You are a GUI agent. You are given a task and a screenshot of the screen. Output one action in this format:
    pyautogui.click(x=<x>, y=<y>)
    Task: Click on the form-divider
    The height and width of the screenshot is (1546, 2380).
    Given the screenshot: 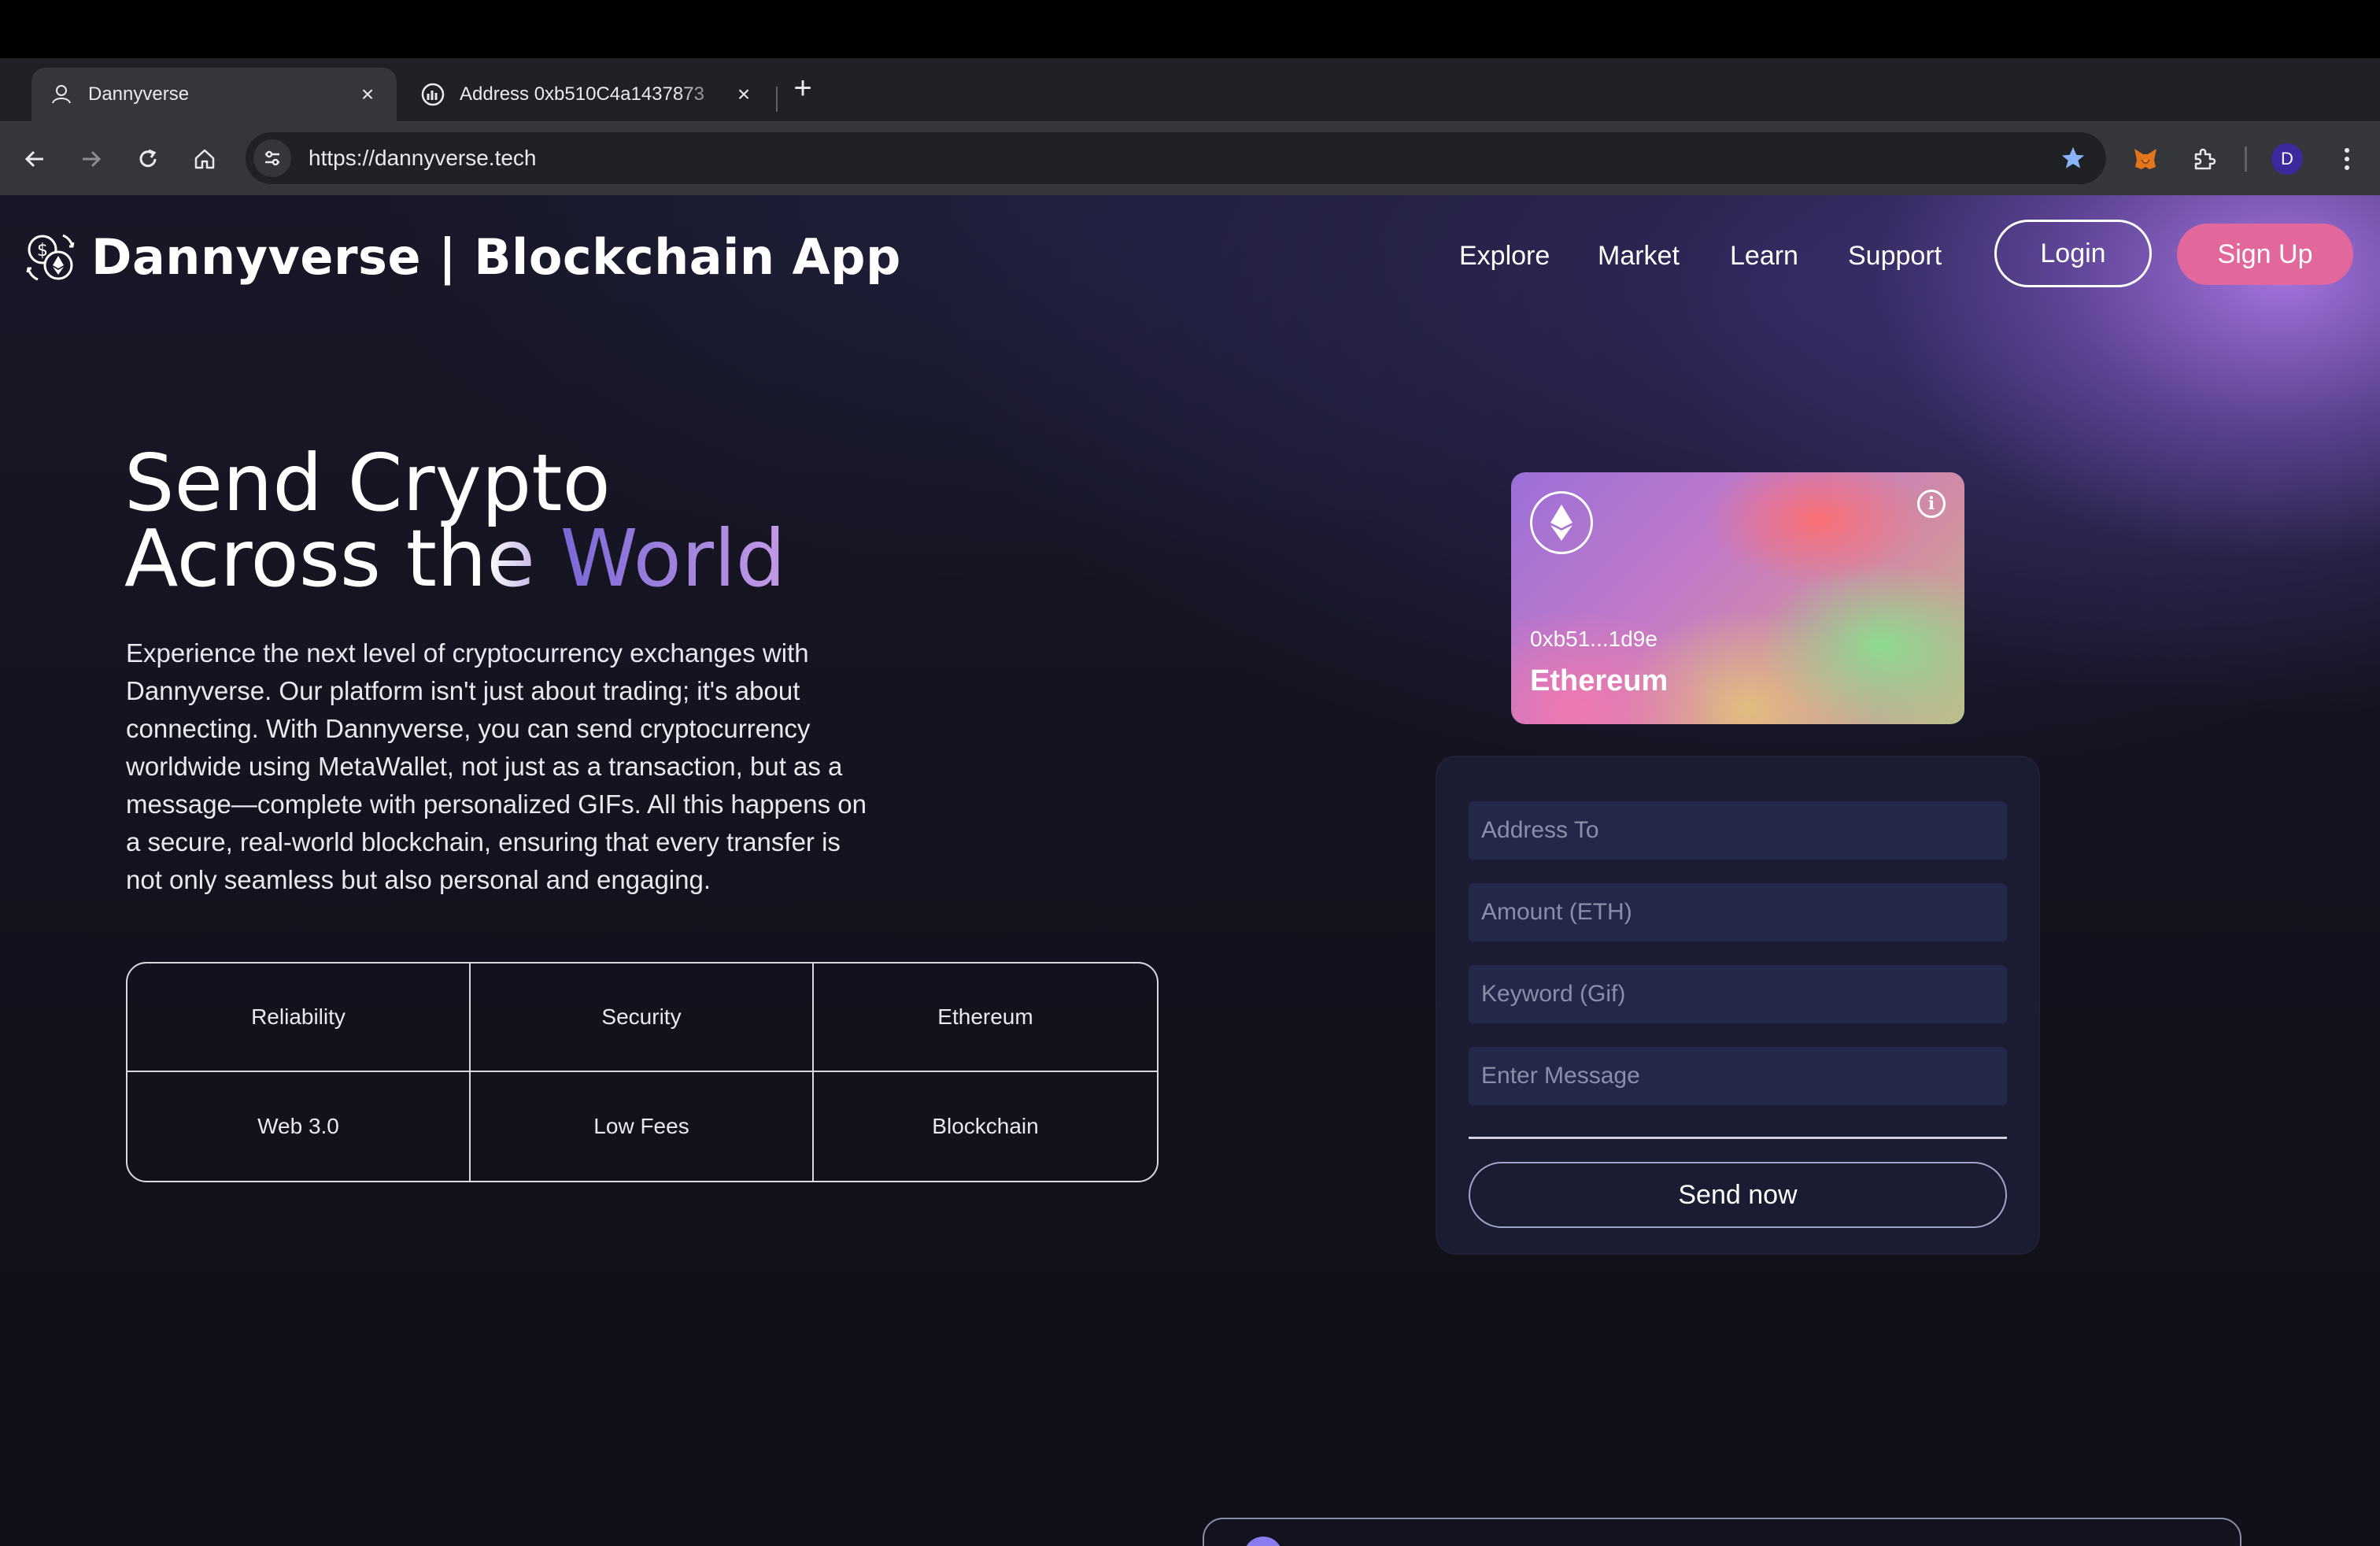 What is the action you would take?
    pyautogui.click(x=1738, y=1138)
    